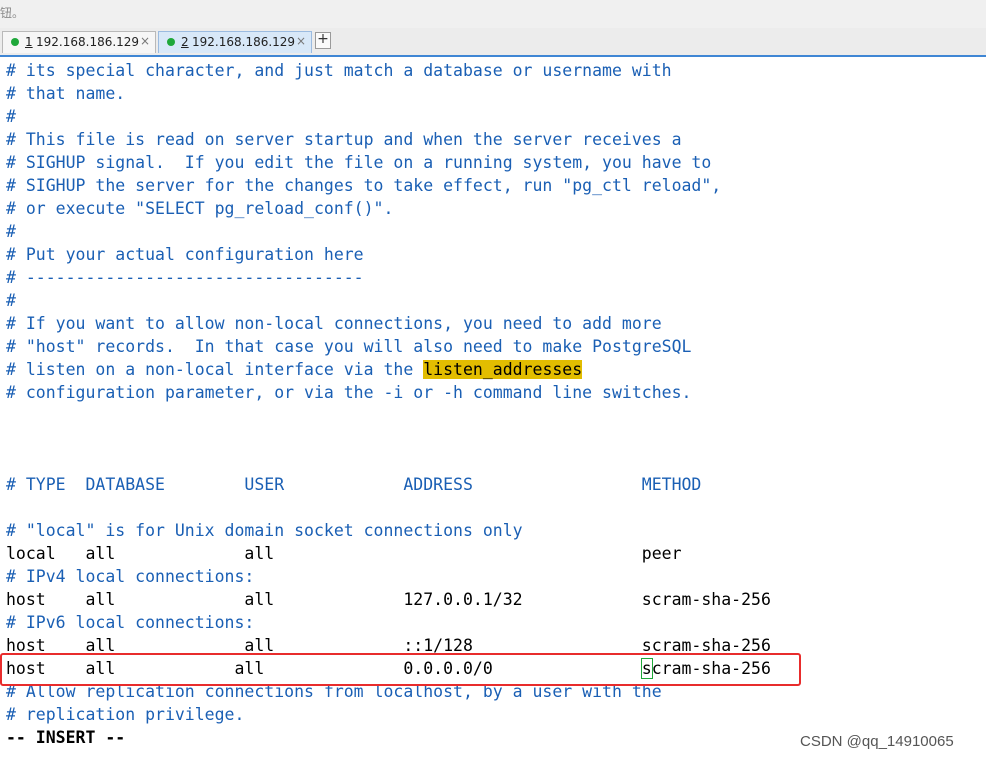 The width and height of the screenshot is (986, 760). I want to click on search-highlight: listen_addresses, so click(503, 369).